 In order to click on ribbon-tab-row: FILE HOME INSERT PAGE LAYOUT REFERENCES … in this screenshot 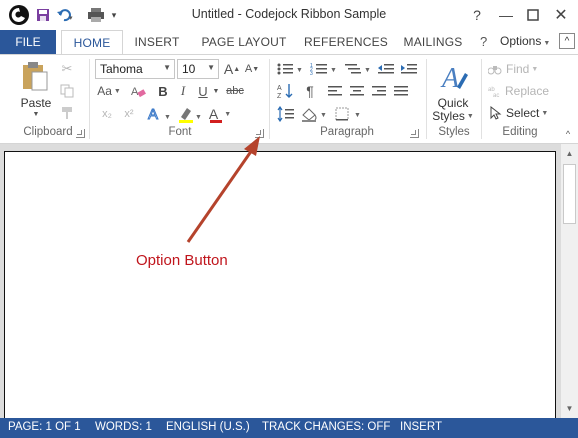, I will do `click(289, 42)`.